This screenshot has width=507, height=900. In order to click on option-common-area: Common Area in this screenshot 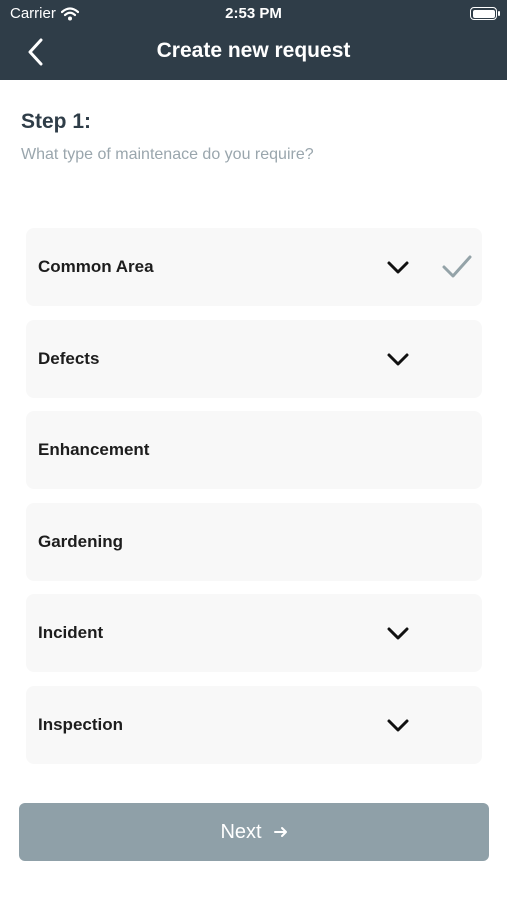, I will do `click(254, 267)`.